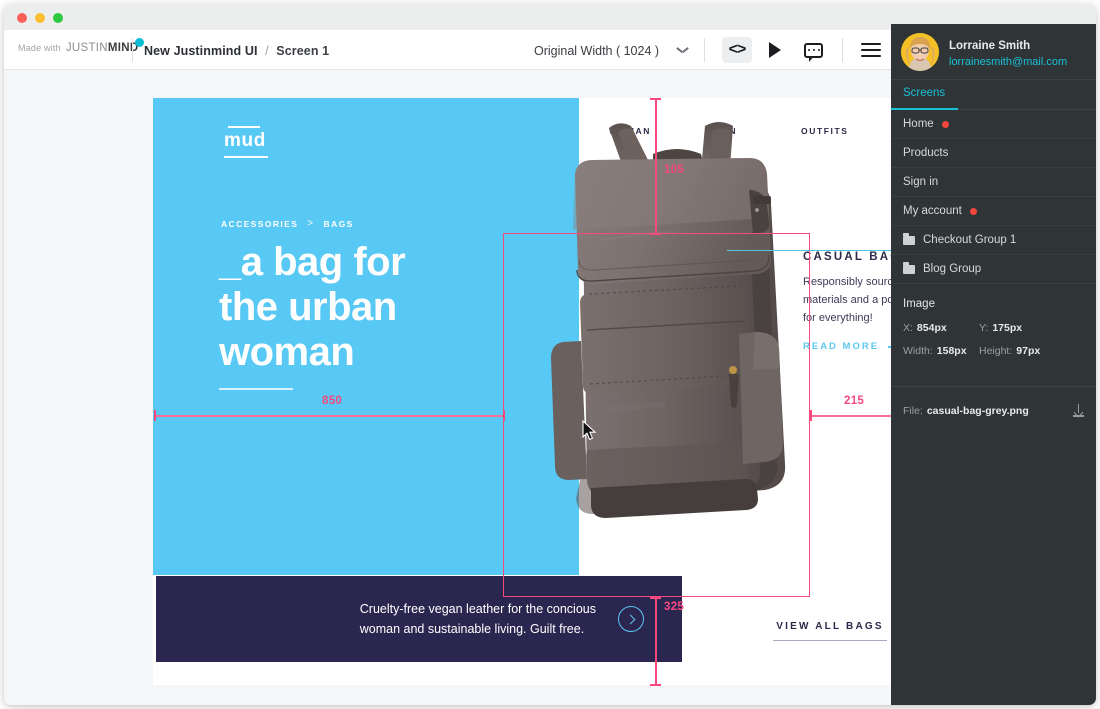  What do you see at coordinates (919, 304) in the screenshot?
I see `properties-title: Image` at bounding box center [919, 304].